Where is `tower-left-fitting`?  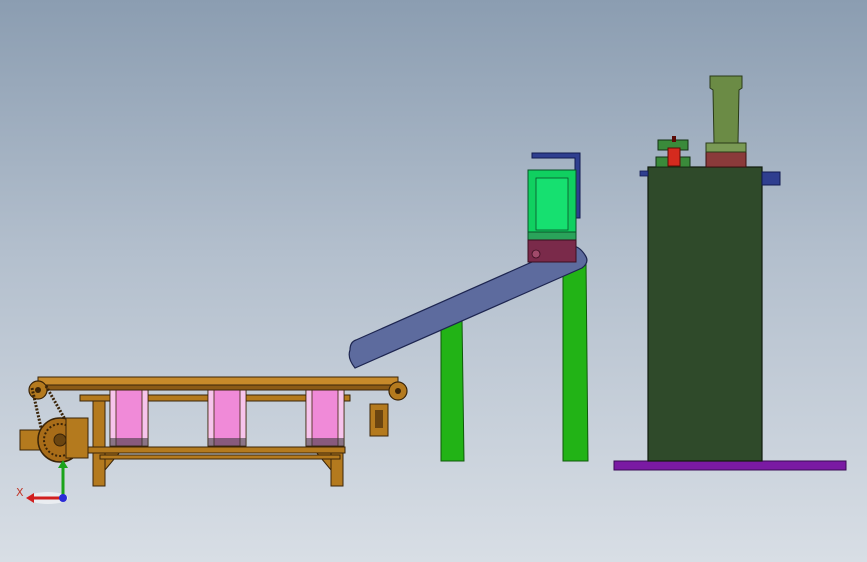 tower-left-fitting is located at coordinates (644, 173).